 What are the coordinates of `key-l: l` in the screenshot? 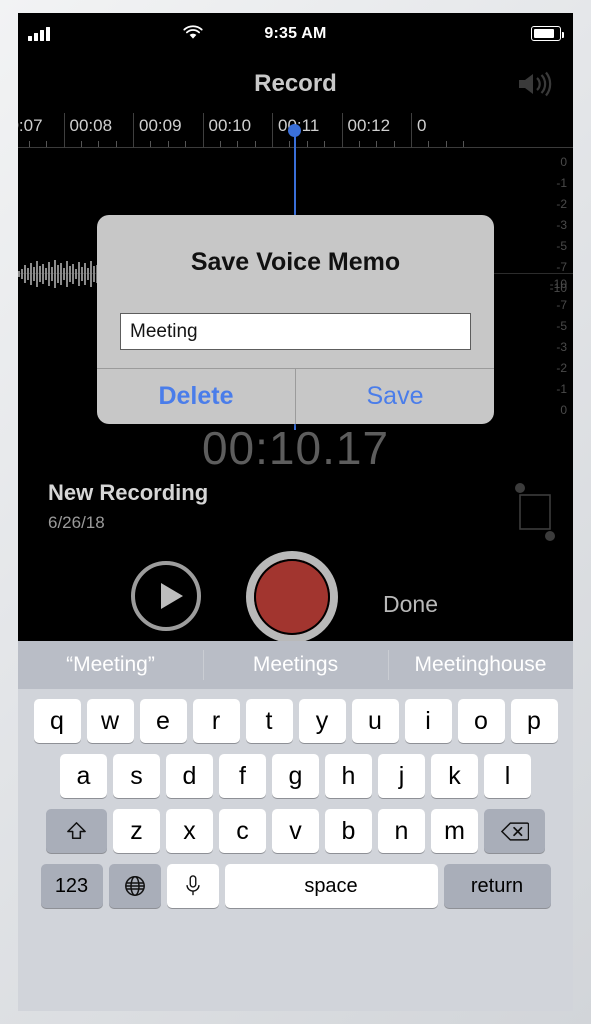 It's located at (507, 776).